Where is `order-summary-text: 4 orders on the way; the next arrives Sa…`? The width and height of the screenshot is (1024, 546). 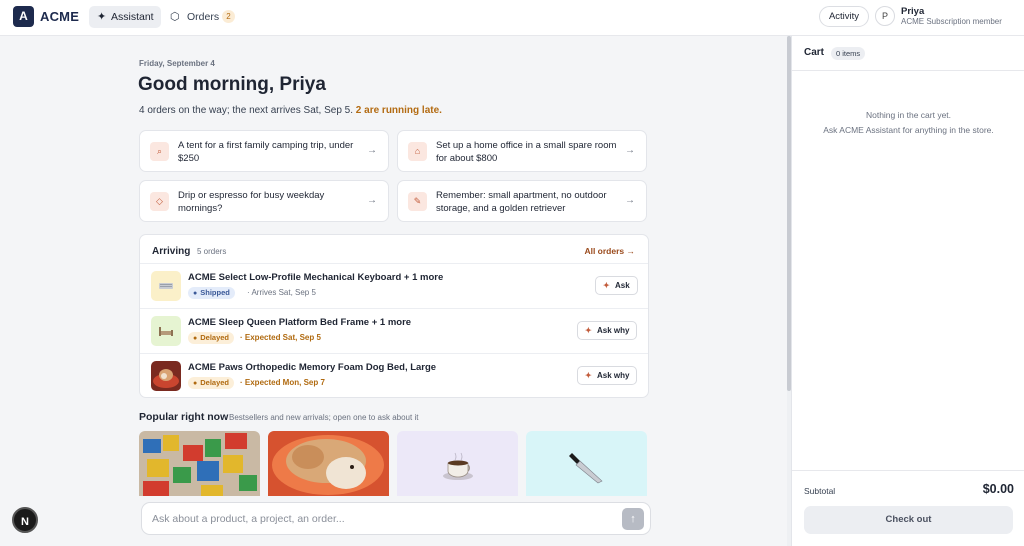
order-summary-text: 4 orders on the way; the next arrives Sa… is located at coordinates (246, 110).